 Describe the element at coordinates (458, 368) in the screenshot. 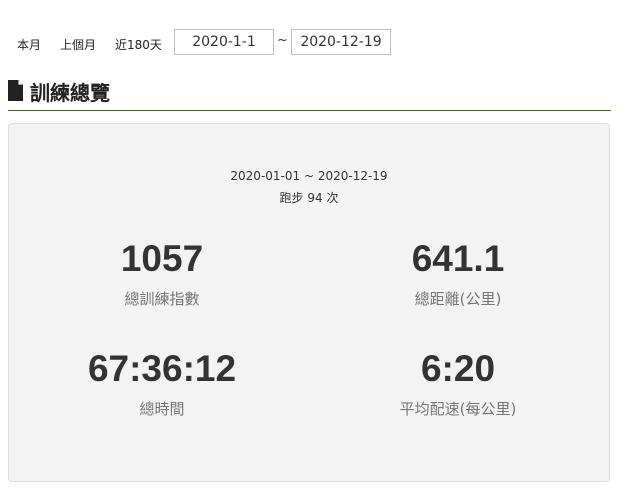

I see `average-pace-value: 6:20` at that location.